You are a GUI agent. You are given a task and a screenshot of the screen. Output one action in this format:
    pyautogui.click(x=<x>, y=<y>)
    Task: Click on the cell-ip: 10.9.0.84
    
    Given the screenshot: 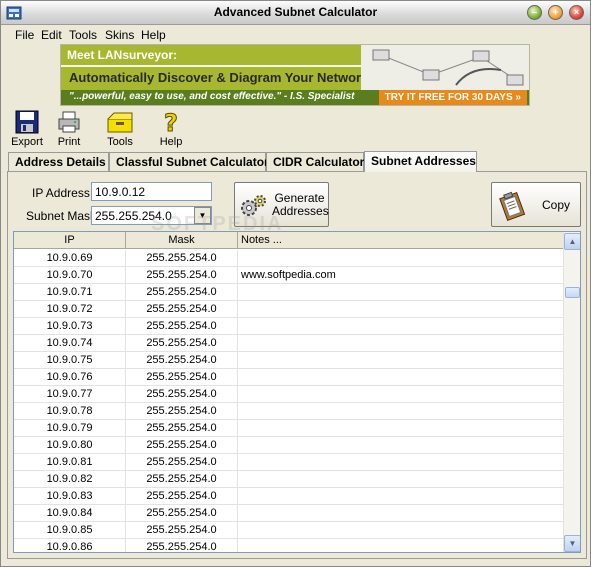 What is the action you would take?
    pyautogui.click(x=70, y=513)
    